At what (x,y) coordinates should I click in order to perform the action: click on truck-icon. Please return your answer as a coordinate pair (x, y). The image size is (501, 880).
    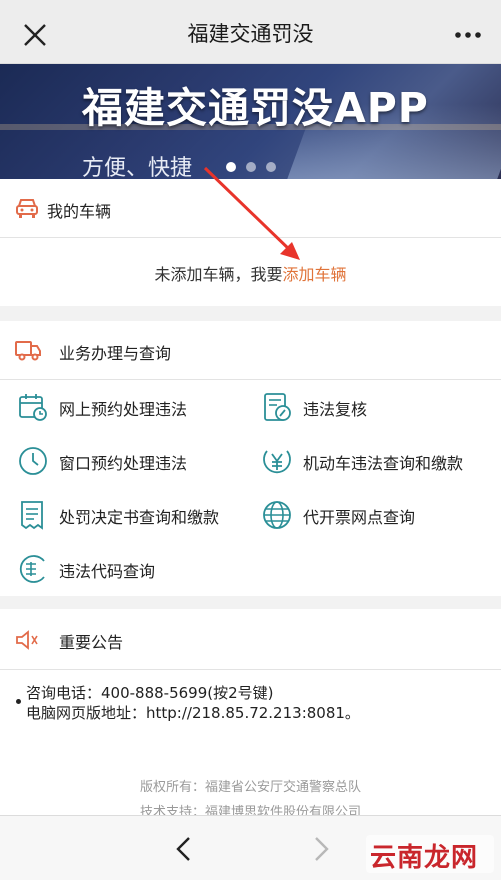
    Looking at the image, I should click on (28, 351).